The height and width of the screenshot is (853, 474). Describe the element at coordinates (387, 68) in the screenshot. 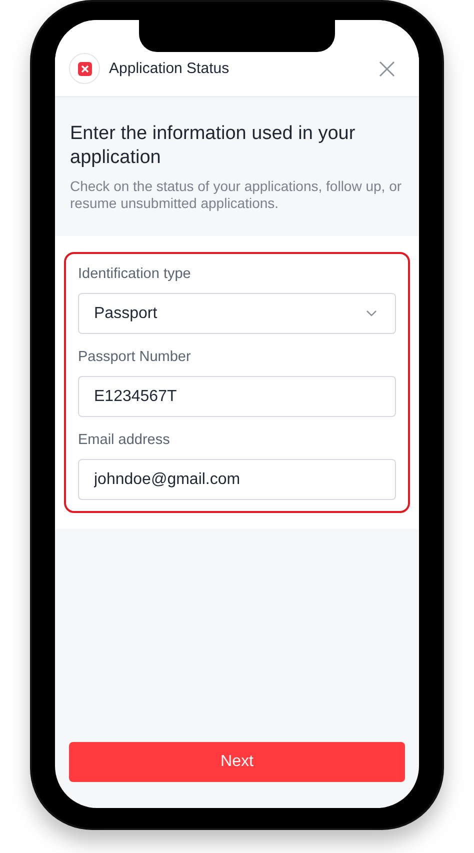

I see `close-icon` at that location.